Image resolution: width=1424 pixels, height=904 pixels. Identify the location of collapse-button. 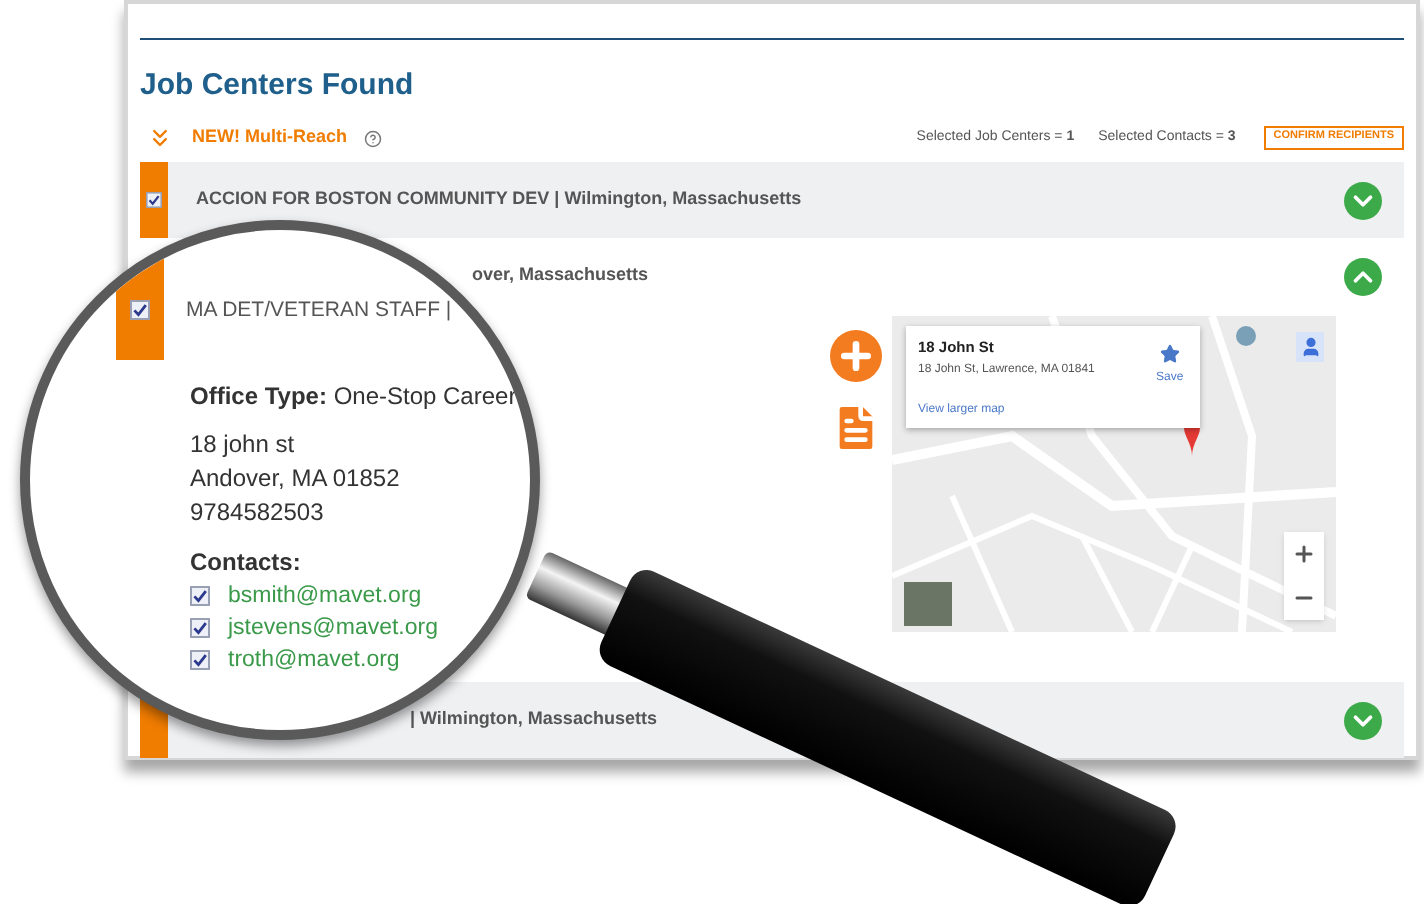
(1363, 276).